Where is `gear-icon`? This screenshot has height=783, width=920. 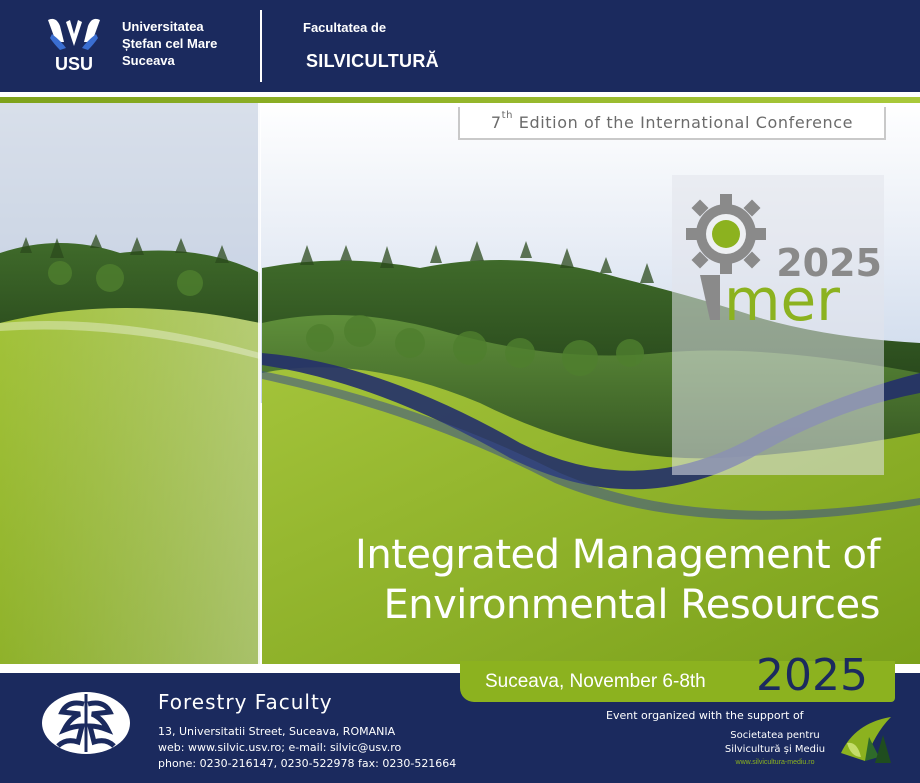 gear-icon is located at coordinates (726, 234).